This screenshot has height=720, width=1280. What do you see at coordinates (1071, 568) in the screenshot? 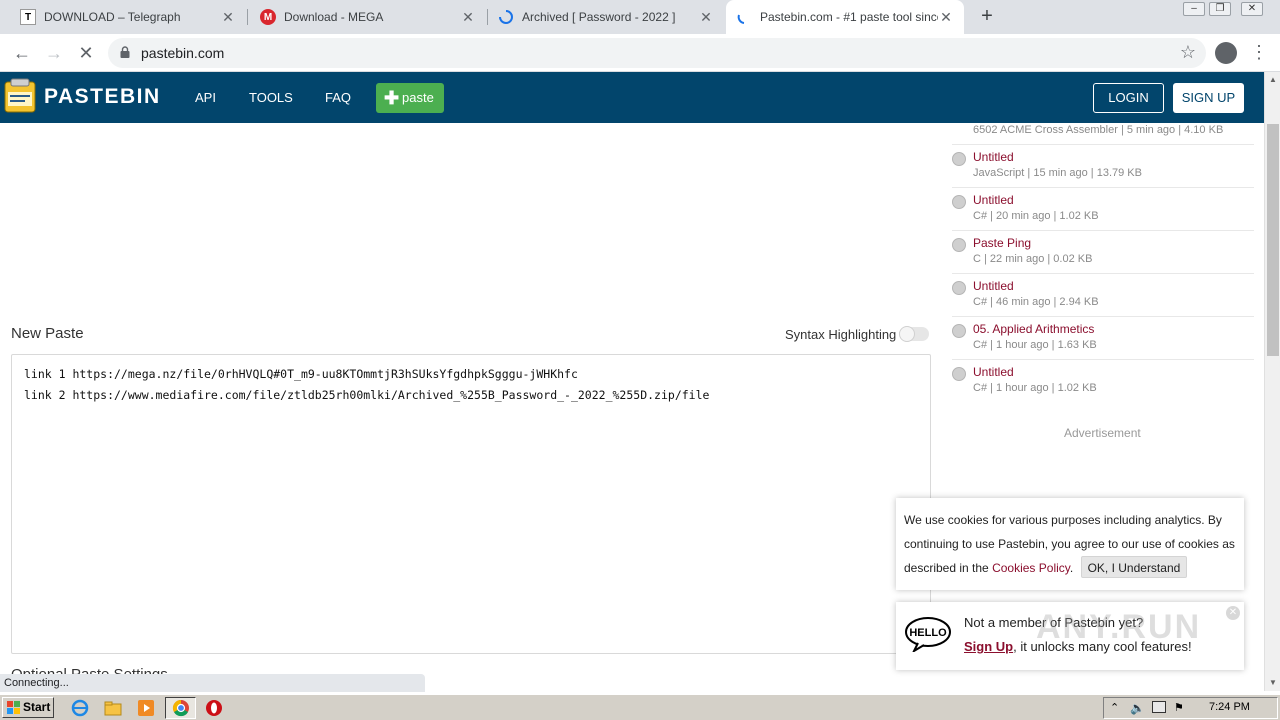
I see `cookie-period: .` at bounding box center [1071, 568].